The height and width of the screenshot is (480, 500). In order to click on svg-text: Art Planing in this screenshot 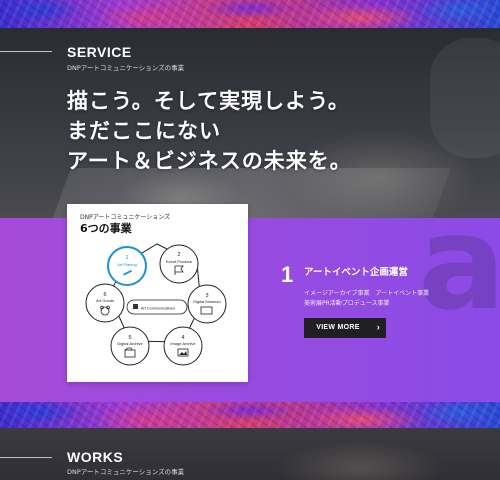, I will do `click(127, 264)`.